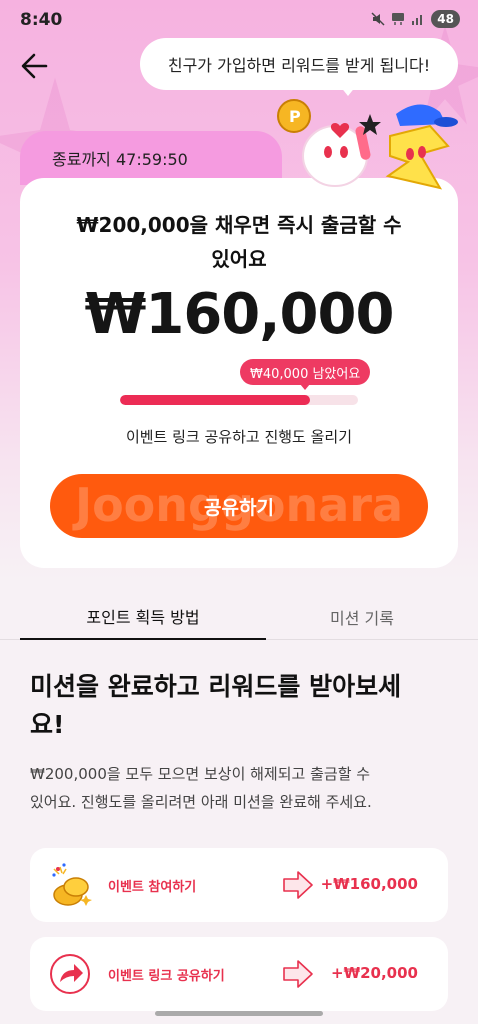 This screenshot has height=1024, width=478. I want to click on section-title-line2: 요!, so click(47, 724).